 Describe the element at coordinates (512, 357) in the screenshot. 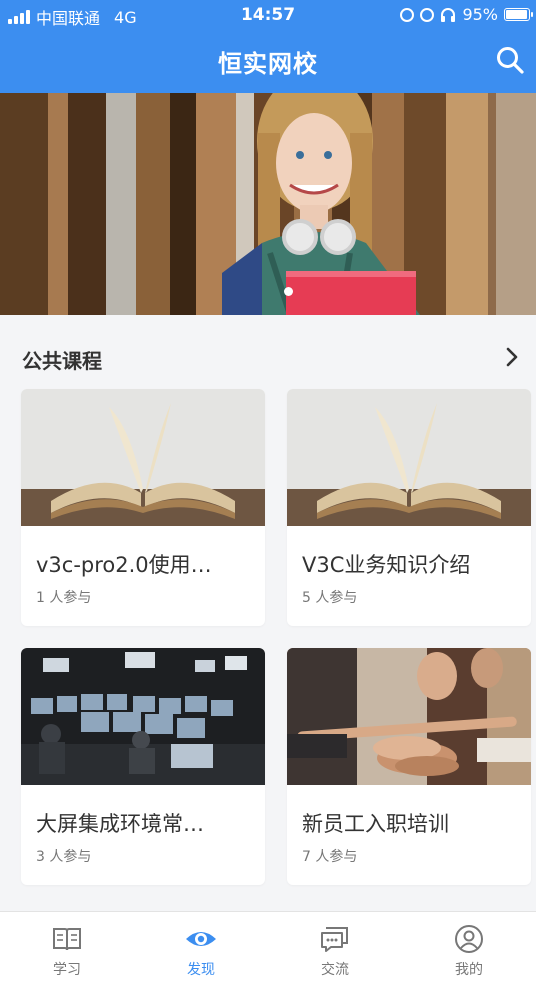

I see `chevron-right-icon` at that location.